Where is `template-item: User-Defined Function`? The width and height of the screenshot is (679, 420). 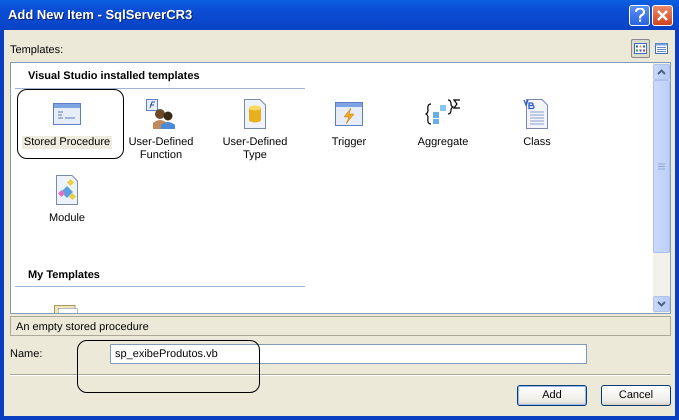
template-item: User-Defined Function is located at coordinates (161, 129).